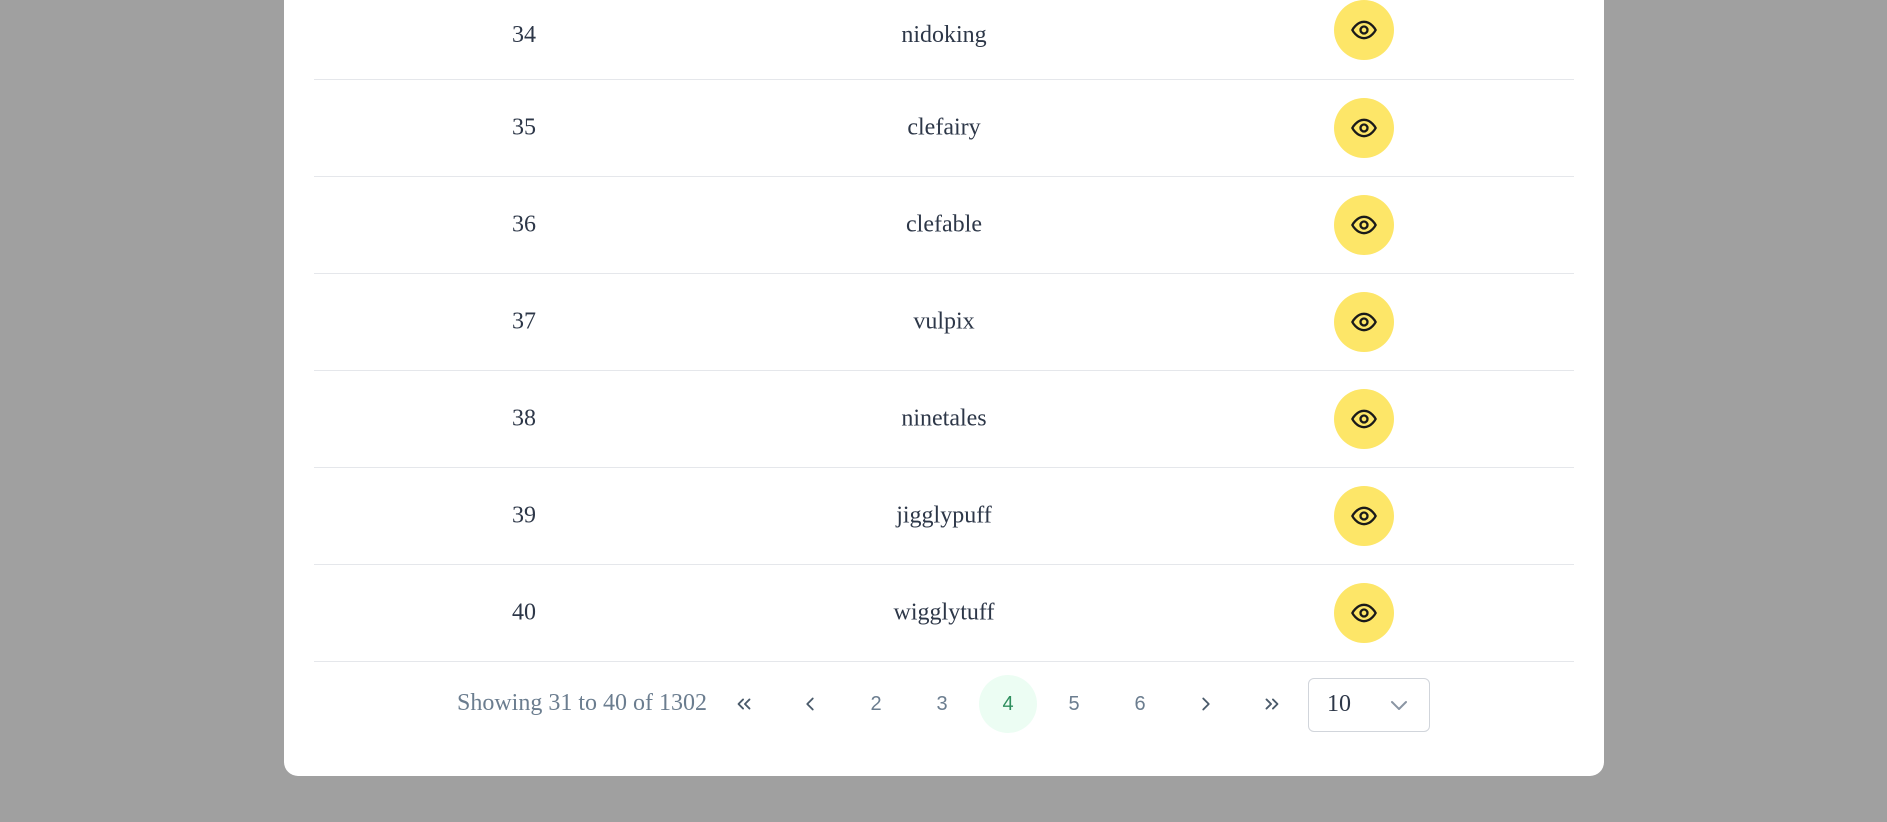  Describe the element at coordinates (944, 35) in the screenshot. I see `pokemon-name: nidoking` at that location.